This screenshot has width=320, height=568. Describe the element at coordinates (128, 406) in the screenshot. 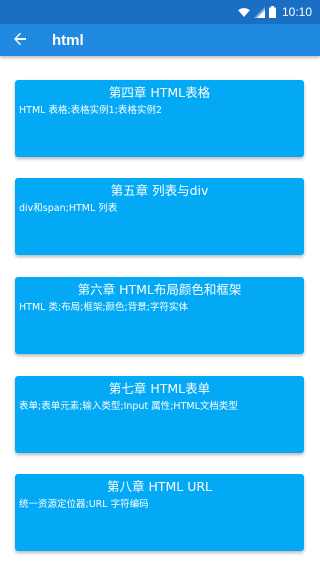

I see `chapter-subtitle: 表单;表单元素;输入类型;Input 属性;HTML文档类型` at that location.